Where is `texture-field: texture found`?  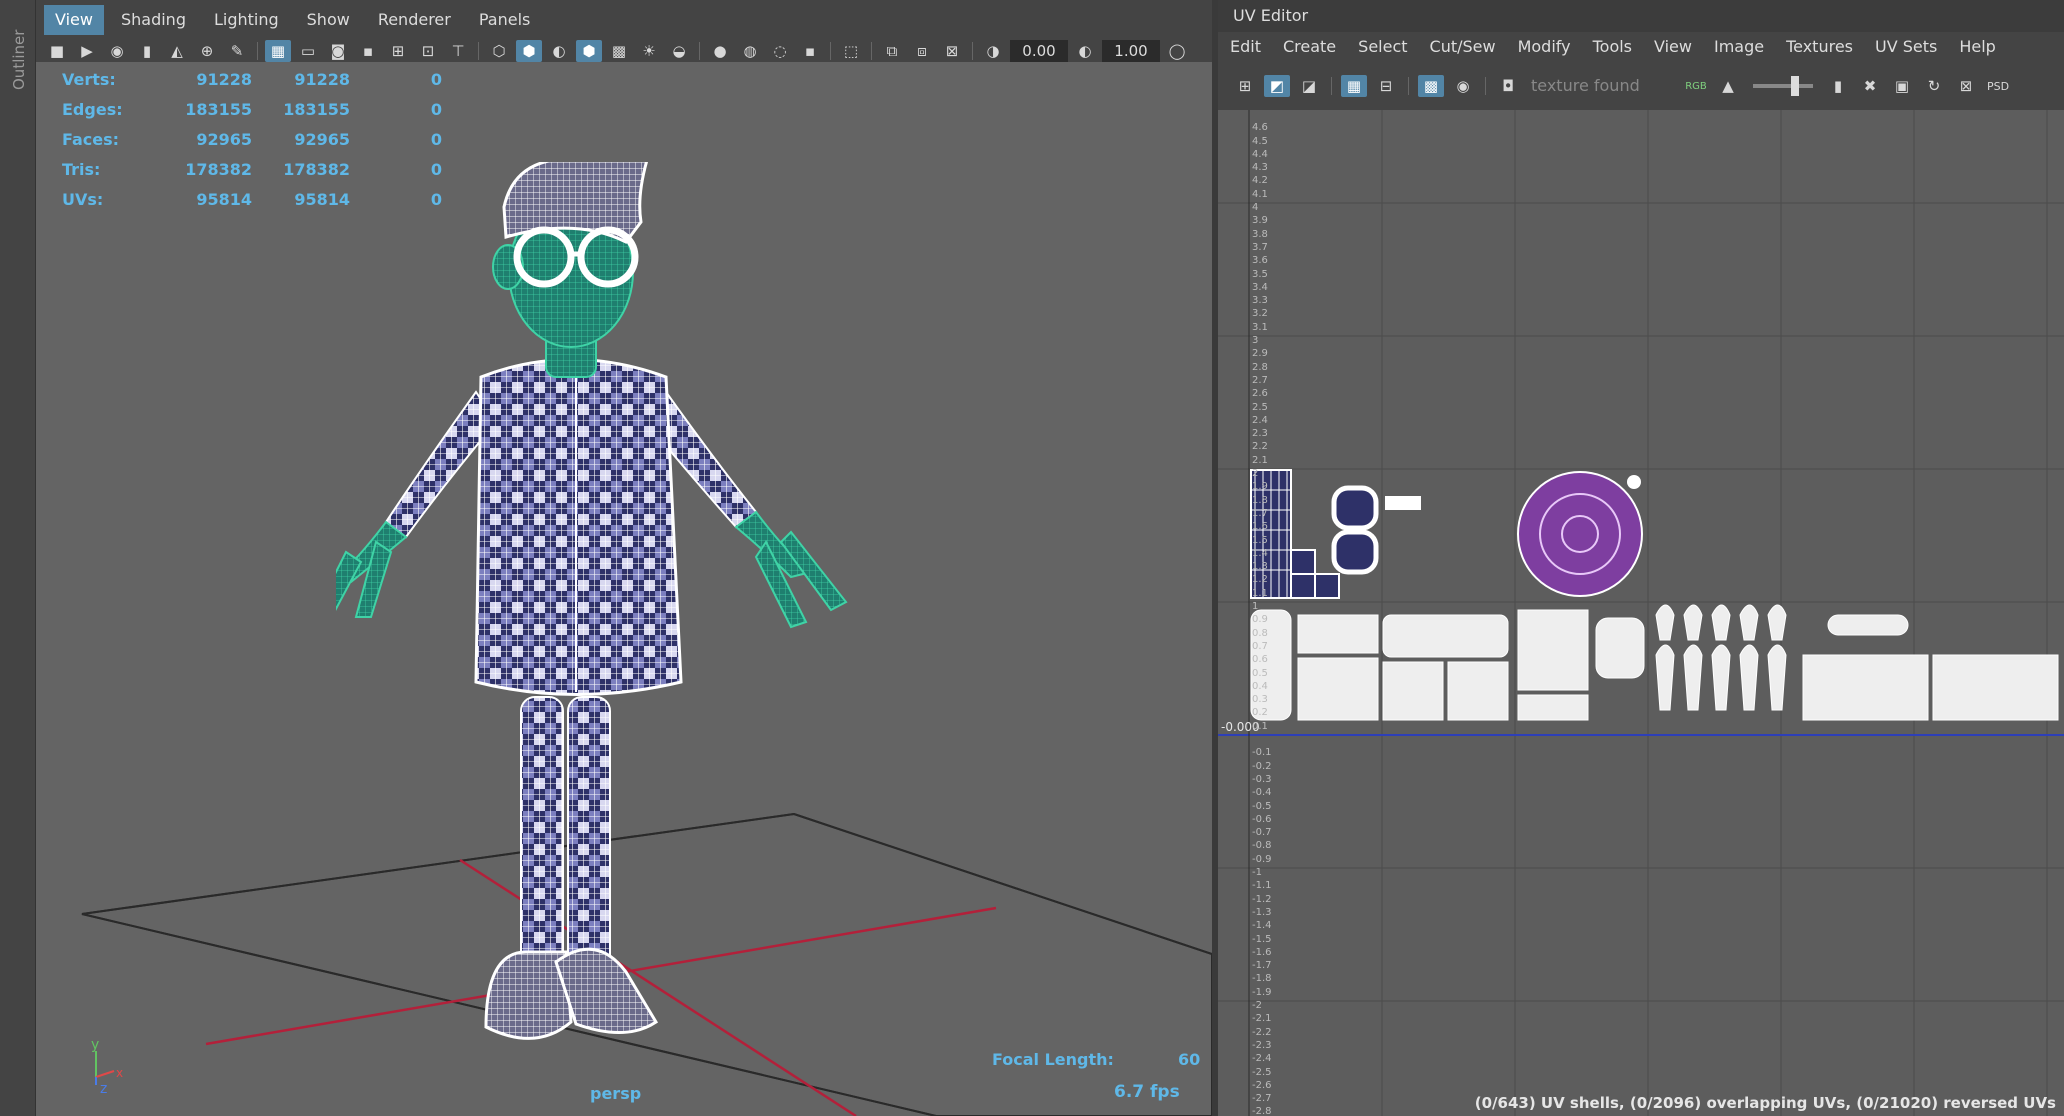
texture-field: texture found is located at coordinates (1602, 86).